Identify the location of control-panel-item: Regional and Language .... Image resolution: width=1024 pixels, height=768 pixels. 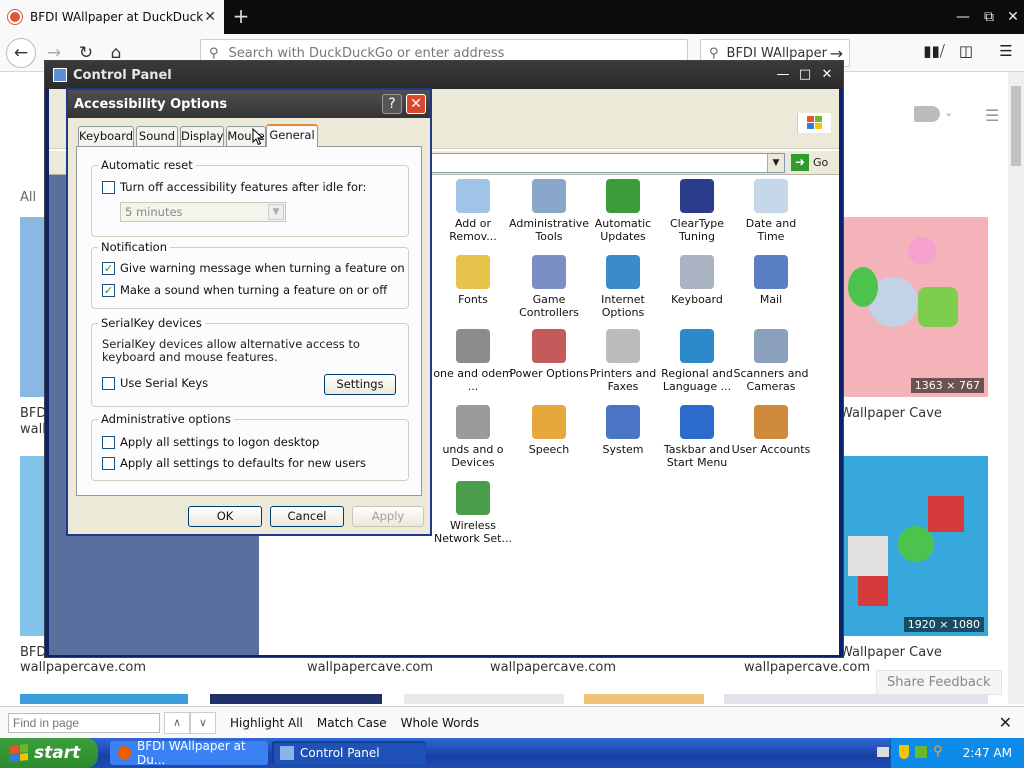
(697, 361).